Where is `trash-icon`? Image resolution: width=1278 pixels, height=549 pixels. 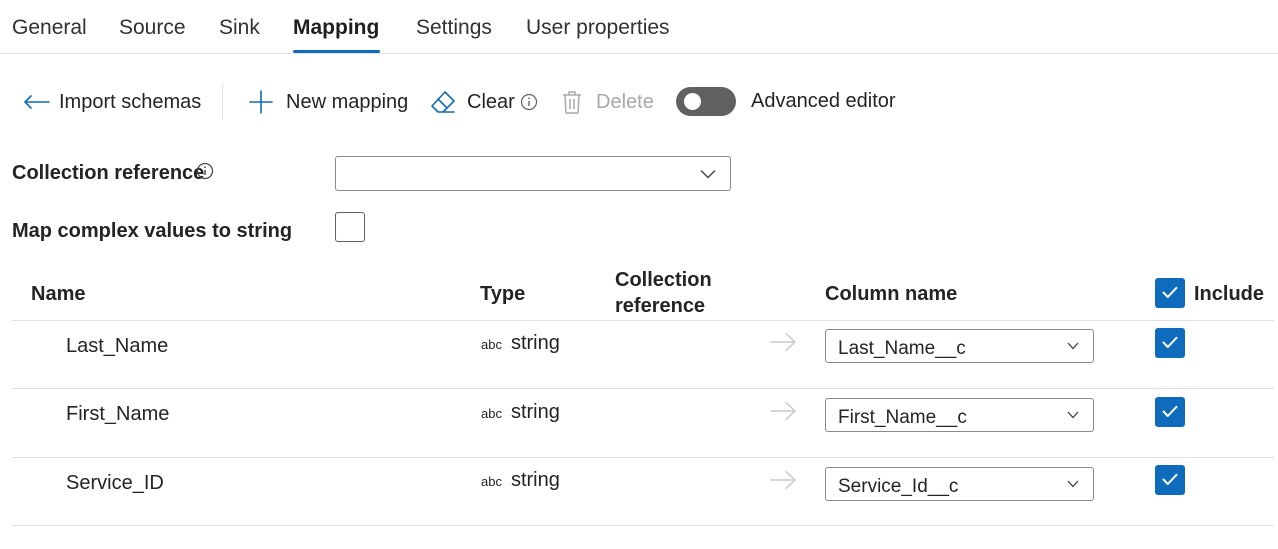
trash-icon is located at coordinates (572, 102).